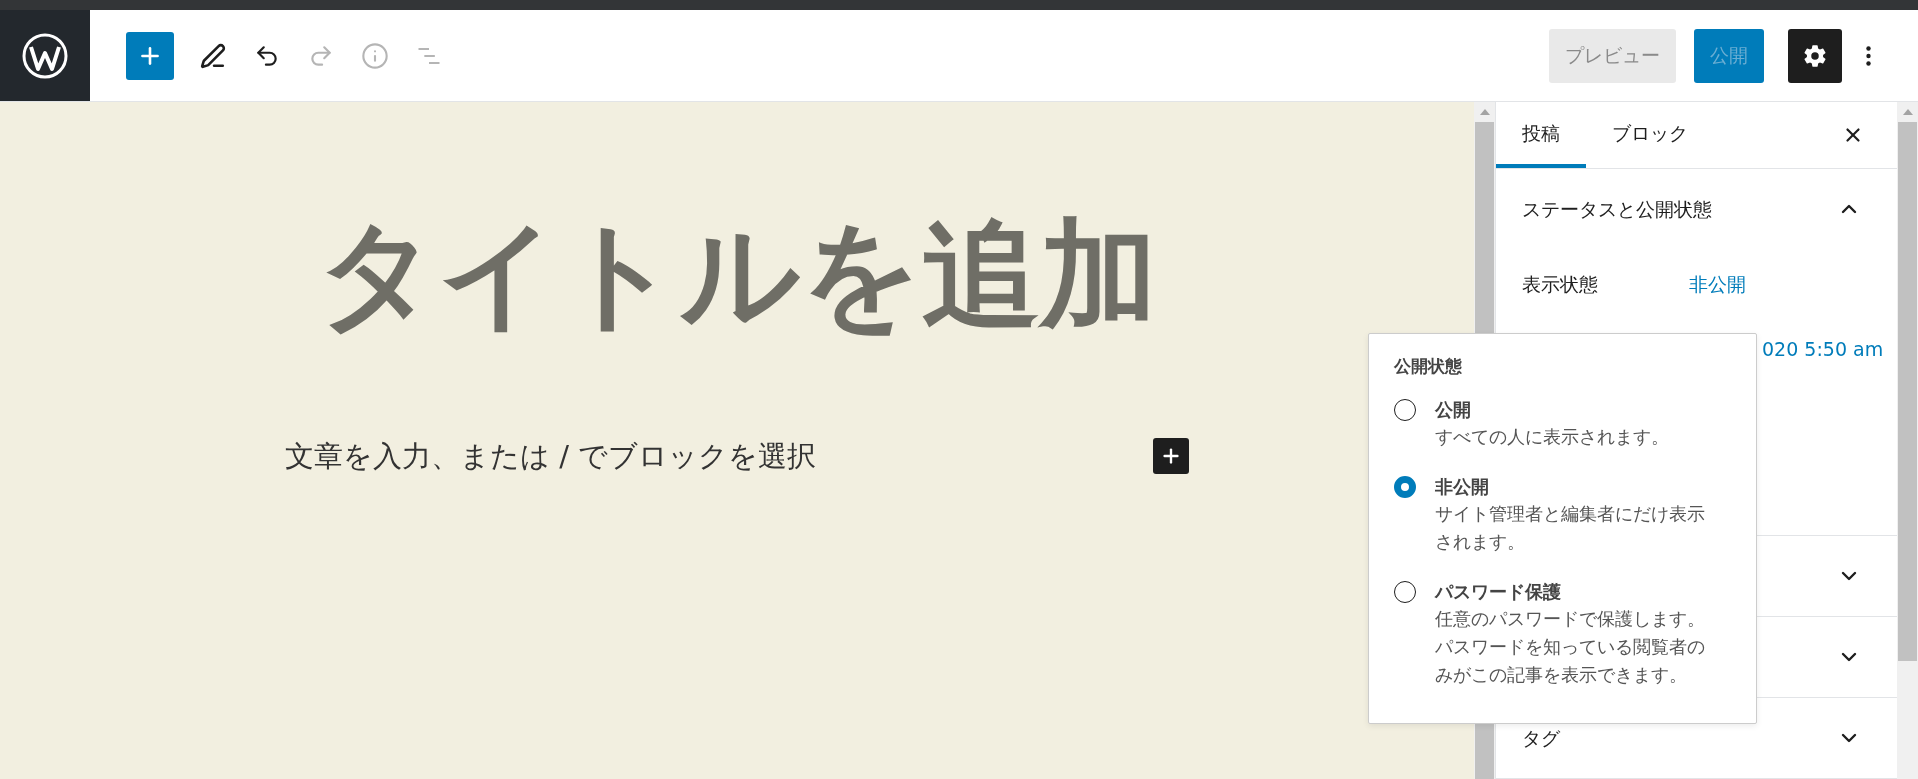 The width and height of the screenshot is (1918, 779). Describe the element at coordinates (1552, 437) in the screenshot. I see `option-description: すべての人に表示されます。` at that location.